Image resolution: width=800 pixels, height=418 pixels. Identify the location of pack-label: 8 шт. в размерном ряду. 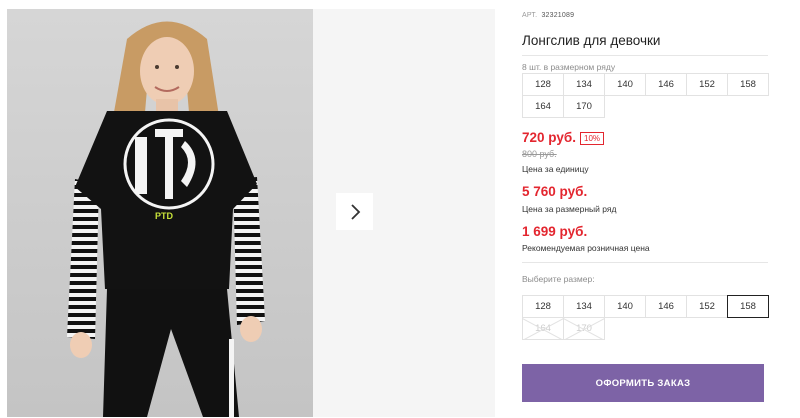
(569, 67).